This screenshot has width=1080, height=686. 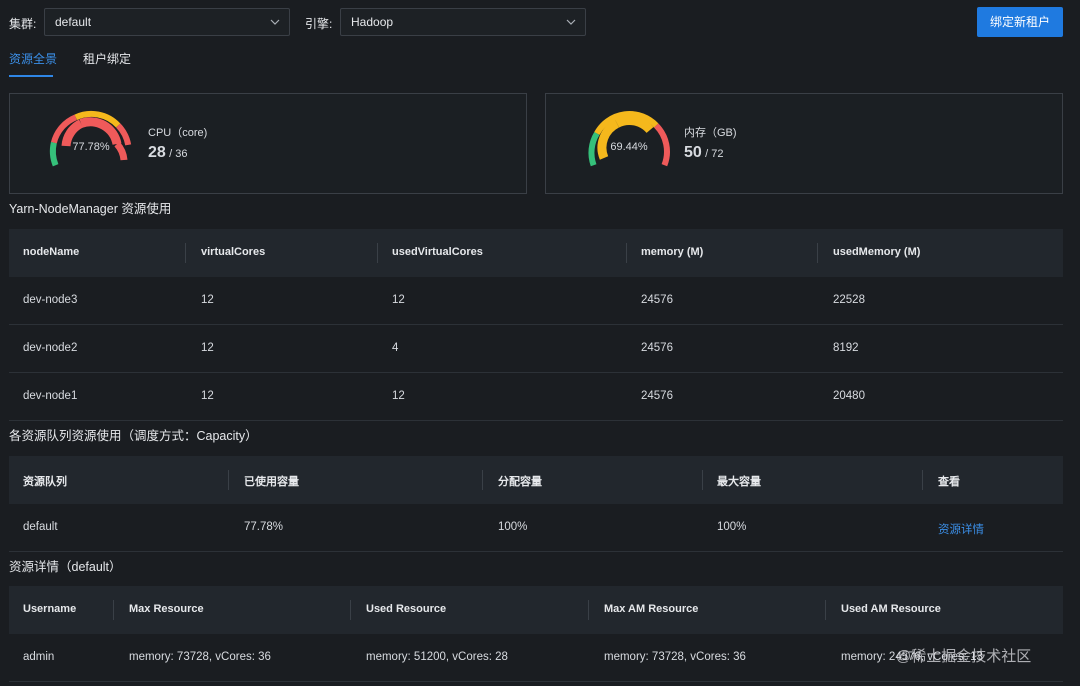 What do you see at coordinates (50, 609) in the screenshot?
I see `column-header: Username` at bounding box center [50, 609].